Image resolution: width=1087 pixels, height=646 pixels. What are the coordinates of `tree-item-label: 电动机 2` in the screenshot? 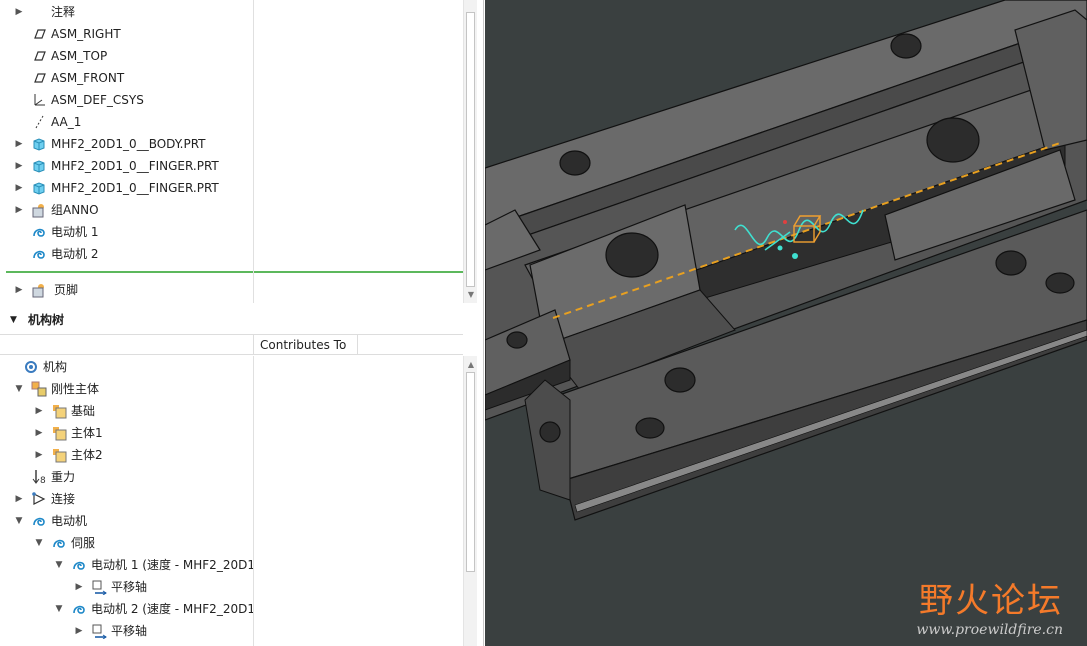 It's located at (75, 254).